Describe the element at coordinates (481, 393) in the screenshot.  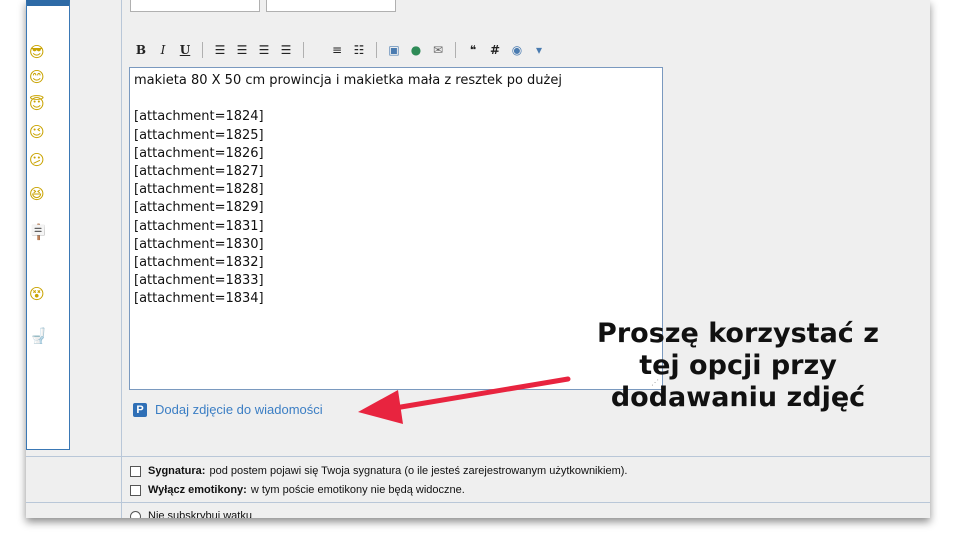
I see `arrow-shaft` at that location.